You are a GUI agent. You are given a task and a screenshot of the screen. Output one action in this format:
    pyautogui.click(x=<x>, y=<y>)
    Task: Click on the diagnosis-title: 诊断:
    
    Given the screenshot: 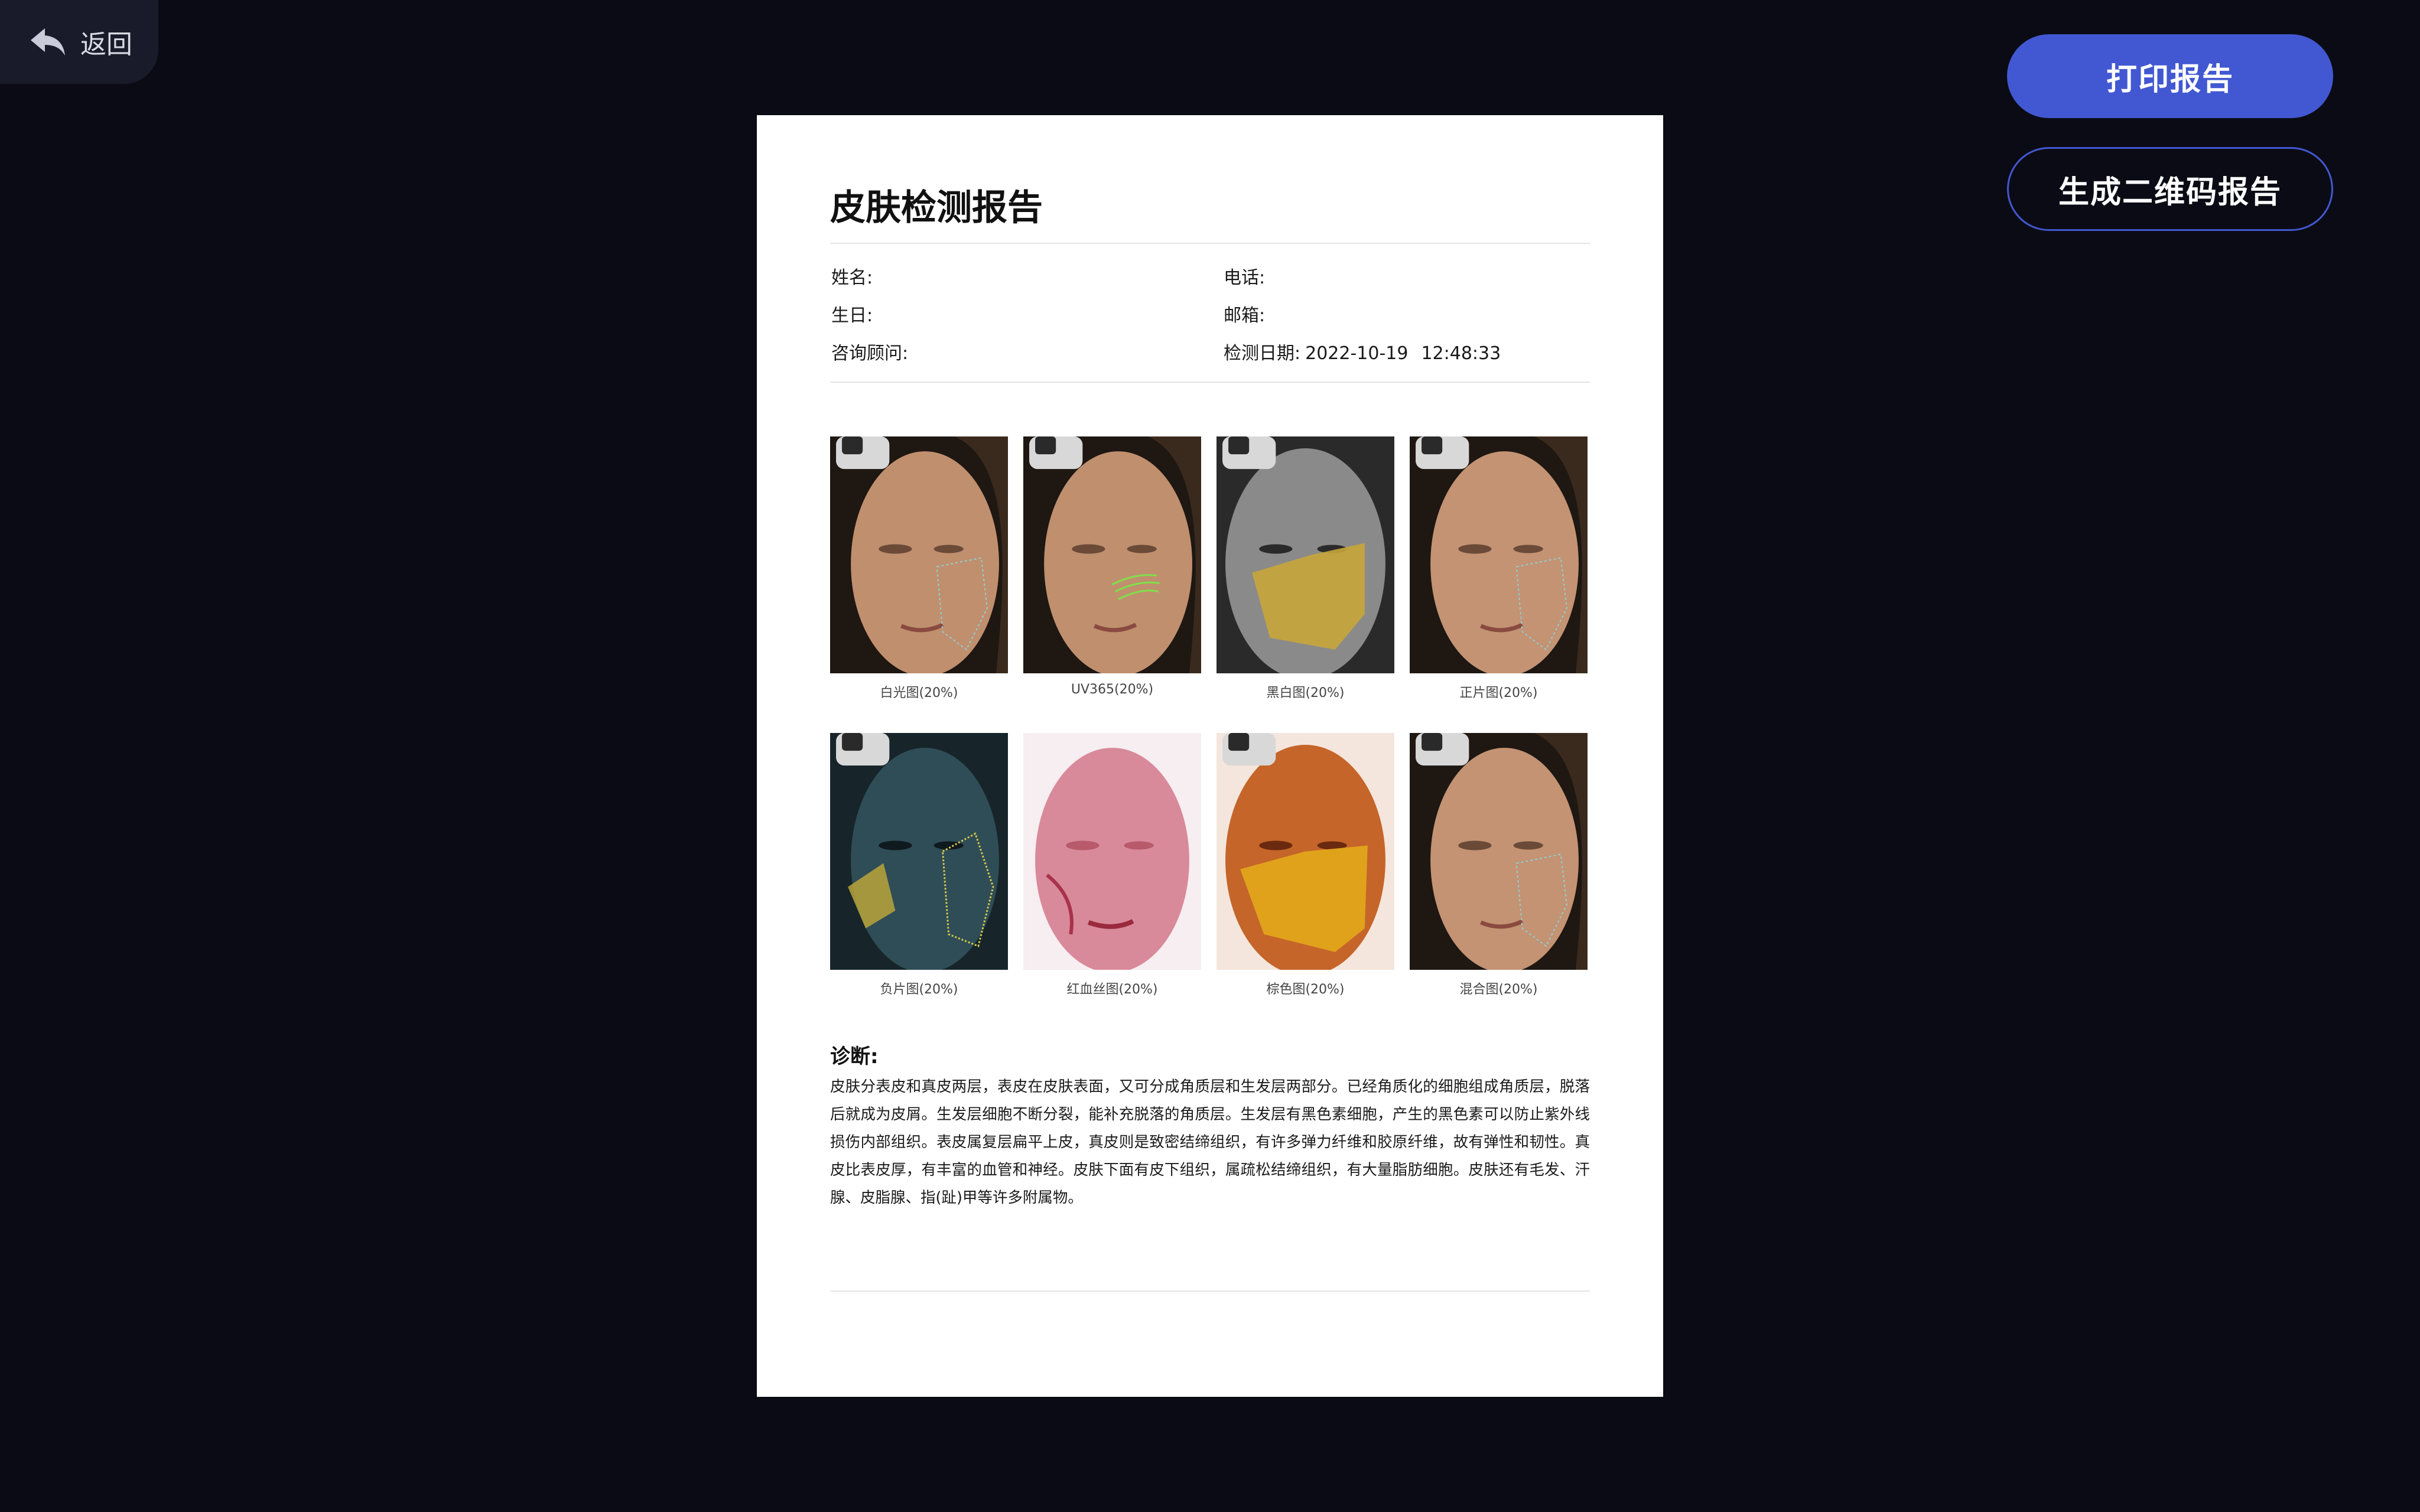 What is the action you would take?
    pyautogui.click(x=854, y=1056)
    